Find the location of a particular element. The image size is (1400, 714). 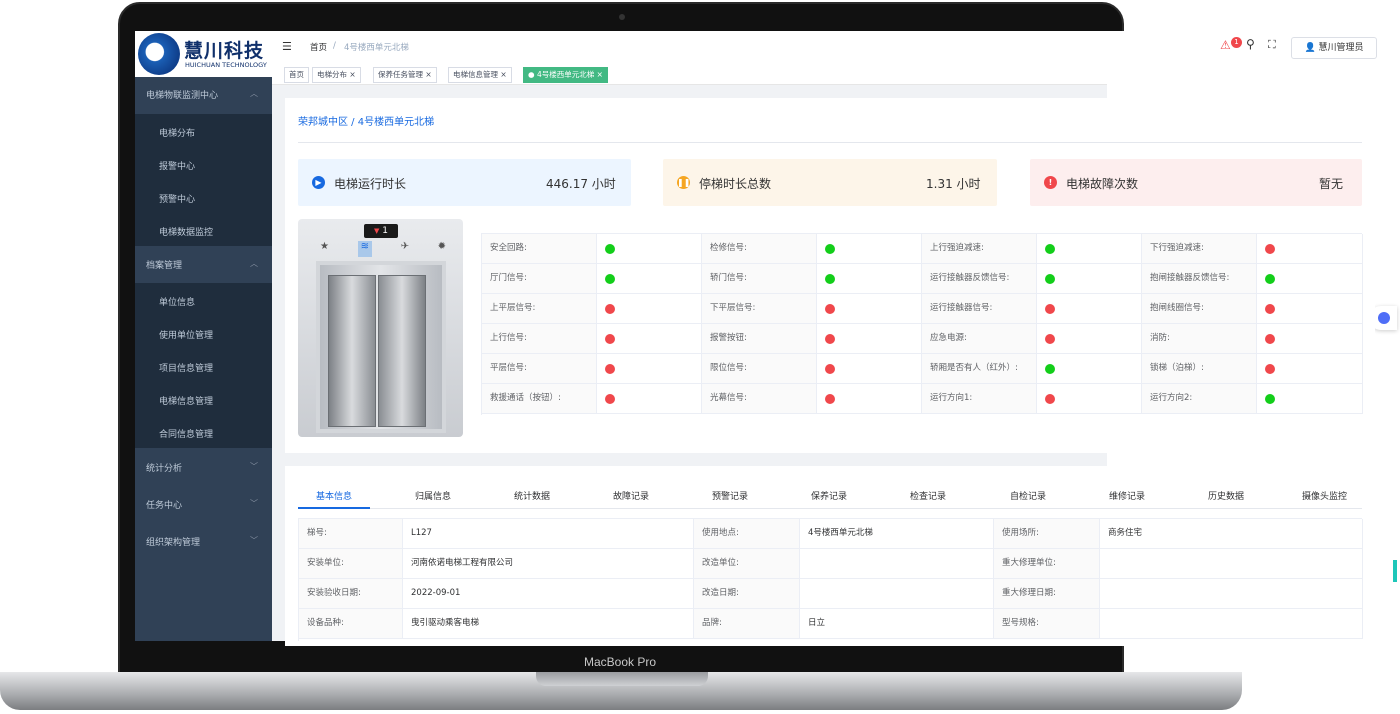

signal-label: 安全回路: is located at coordinates (539, 249).